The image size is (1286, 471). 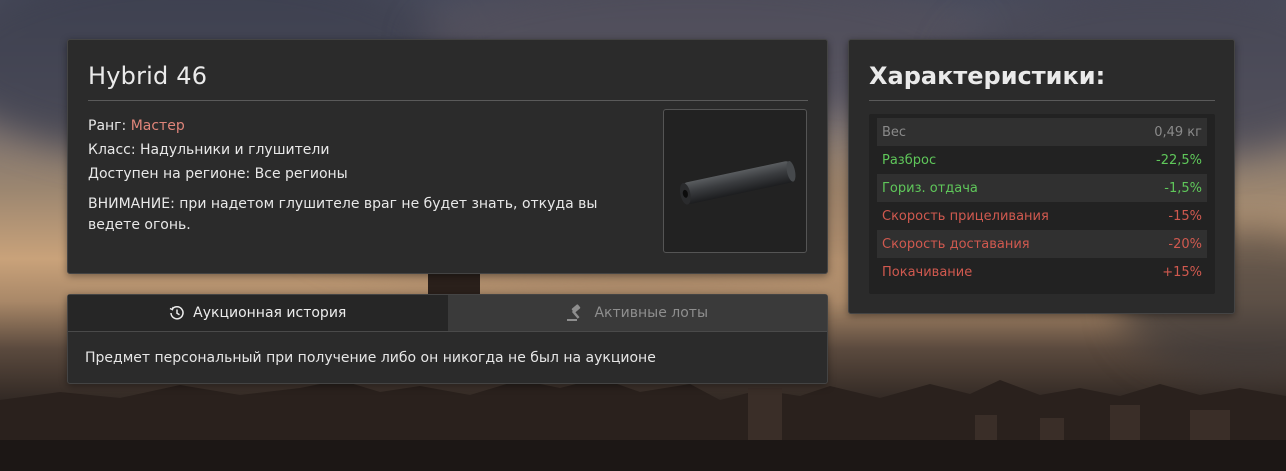 I want to click on item-title-divider, so click(x=448, y=100).